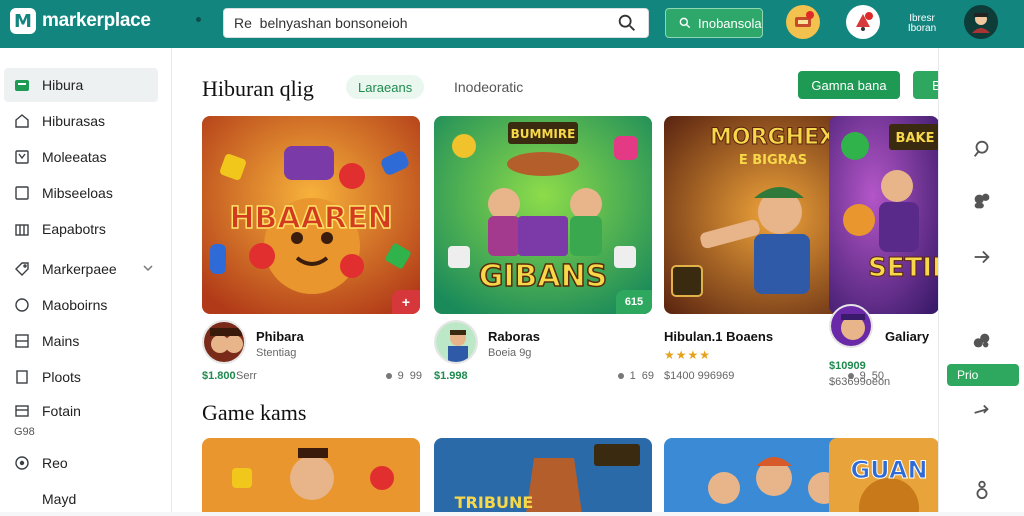  What do you see at coordinates (718, 336) in the screenshot?
I see `game-name: Hibulan.1 Boaens` at bounding box center [718, 336].